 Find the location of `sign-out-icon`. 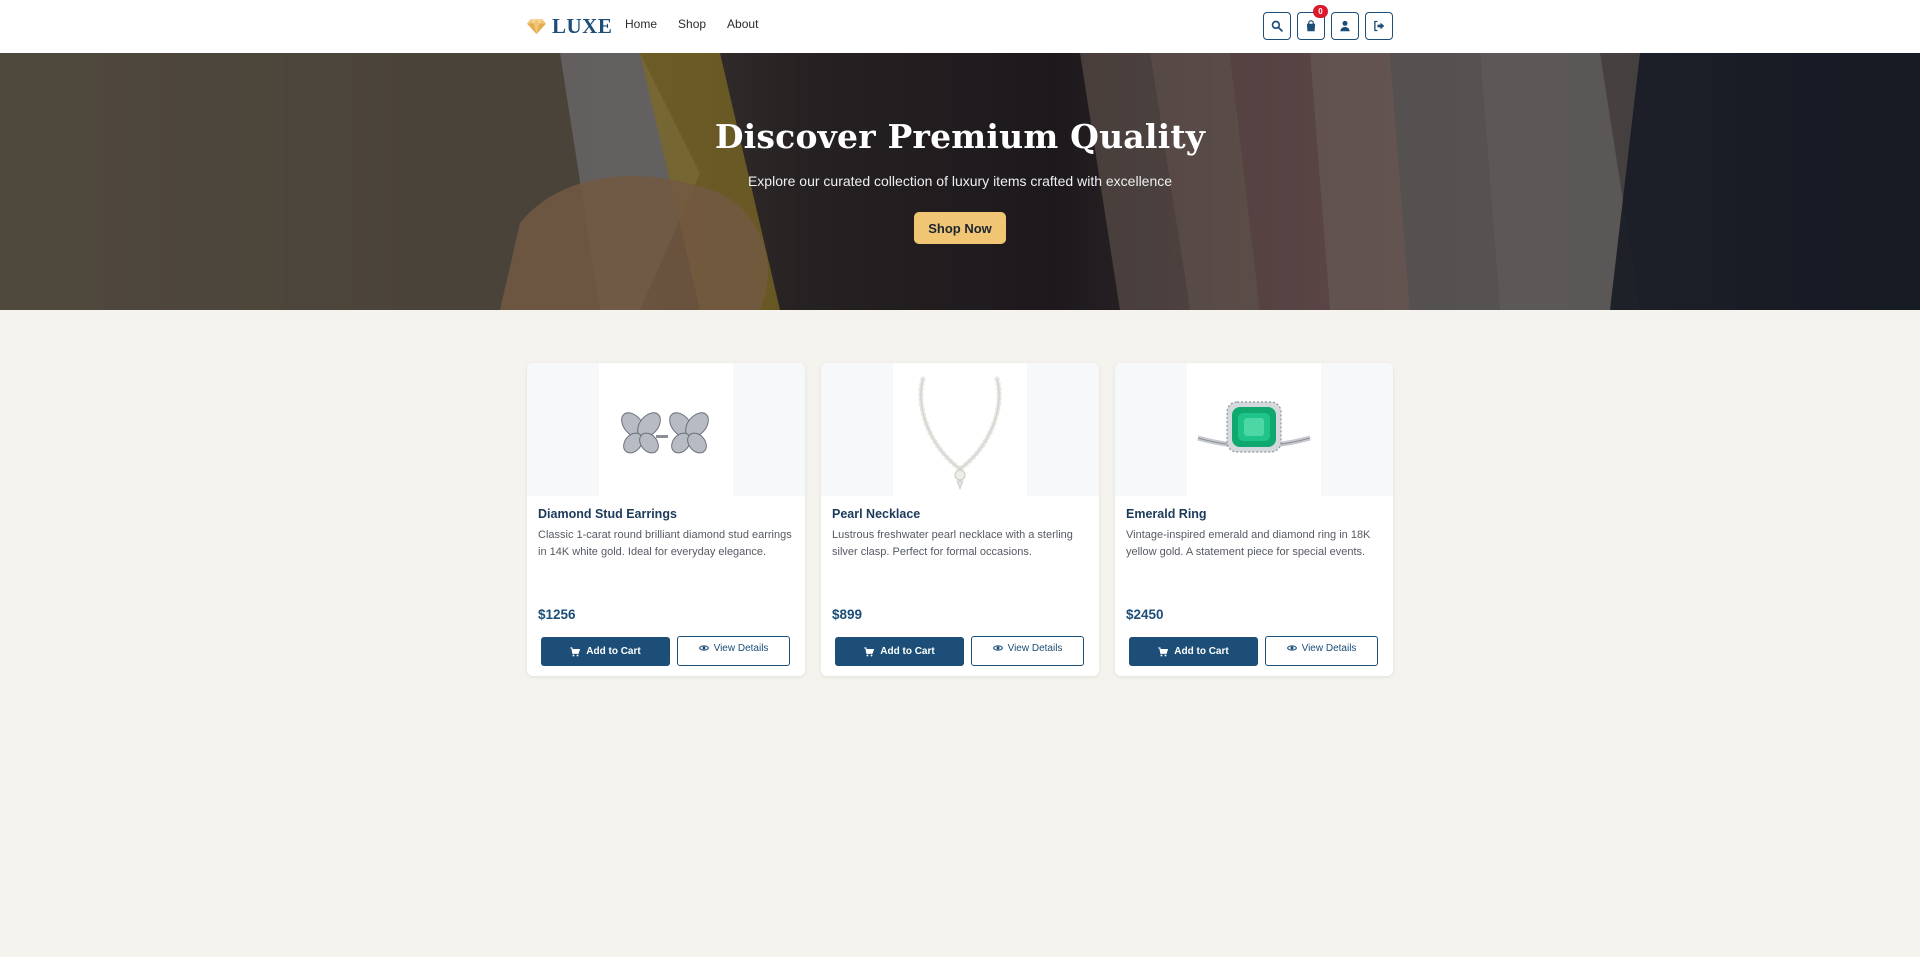

sign-out-icon is located at coordinates (1379, 26).